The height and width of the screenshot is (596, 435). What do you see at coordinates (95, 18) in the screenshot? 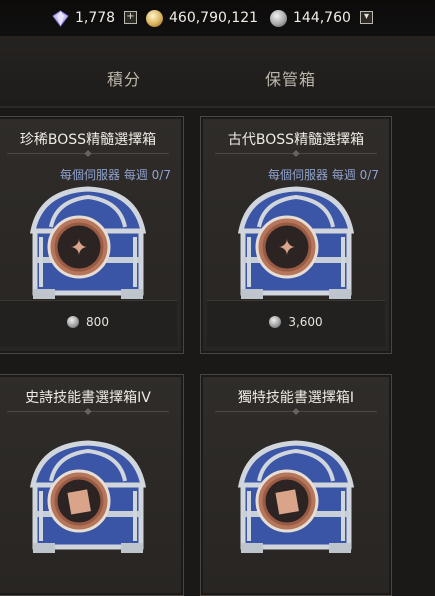
I see `gem-amount: 1,778` at bounding box center [95, 18].